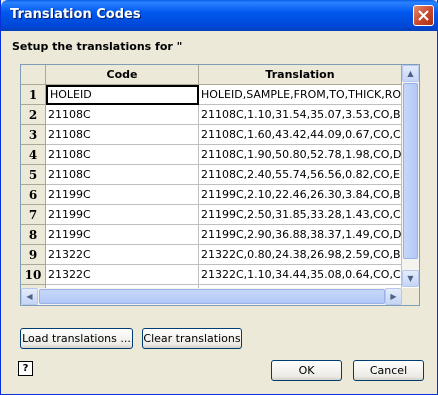 The height and width of the screenshot is (395, 438). I want to click on translation-cell: 21199C,2.10,22.46,26.30,3.84,CO,BP,7, so click(300, 195).